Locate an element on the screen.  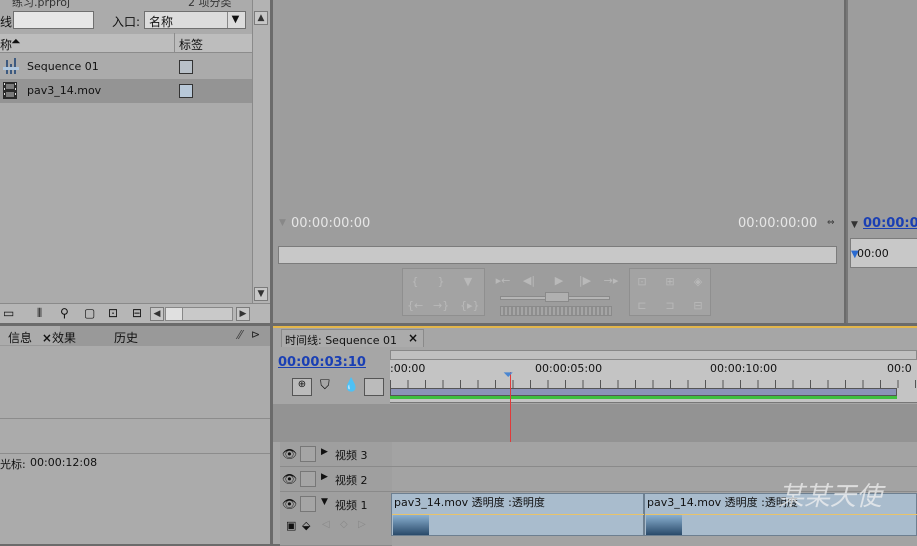
empty-track-area is located at coordinates (595, 423).